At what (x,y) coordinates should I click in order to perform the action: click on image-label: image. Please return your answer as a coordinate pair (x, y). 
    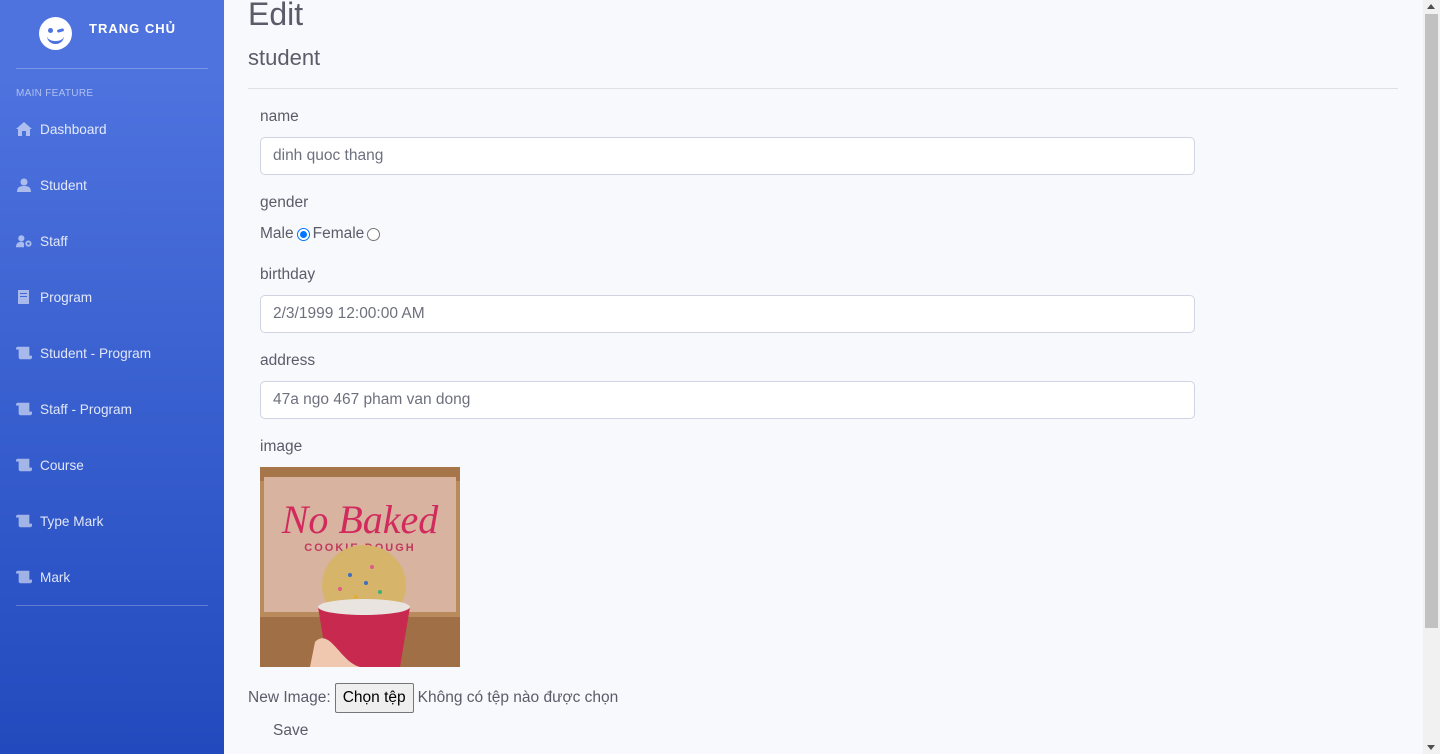
    Looking at the image, I should click on (281, 446).